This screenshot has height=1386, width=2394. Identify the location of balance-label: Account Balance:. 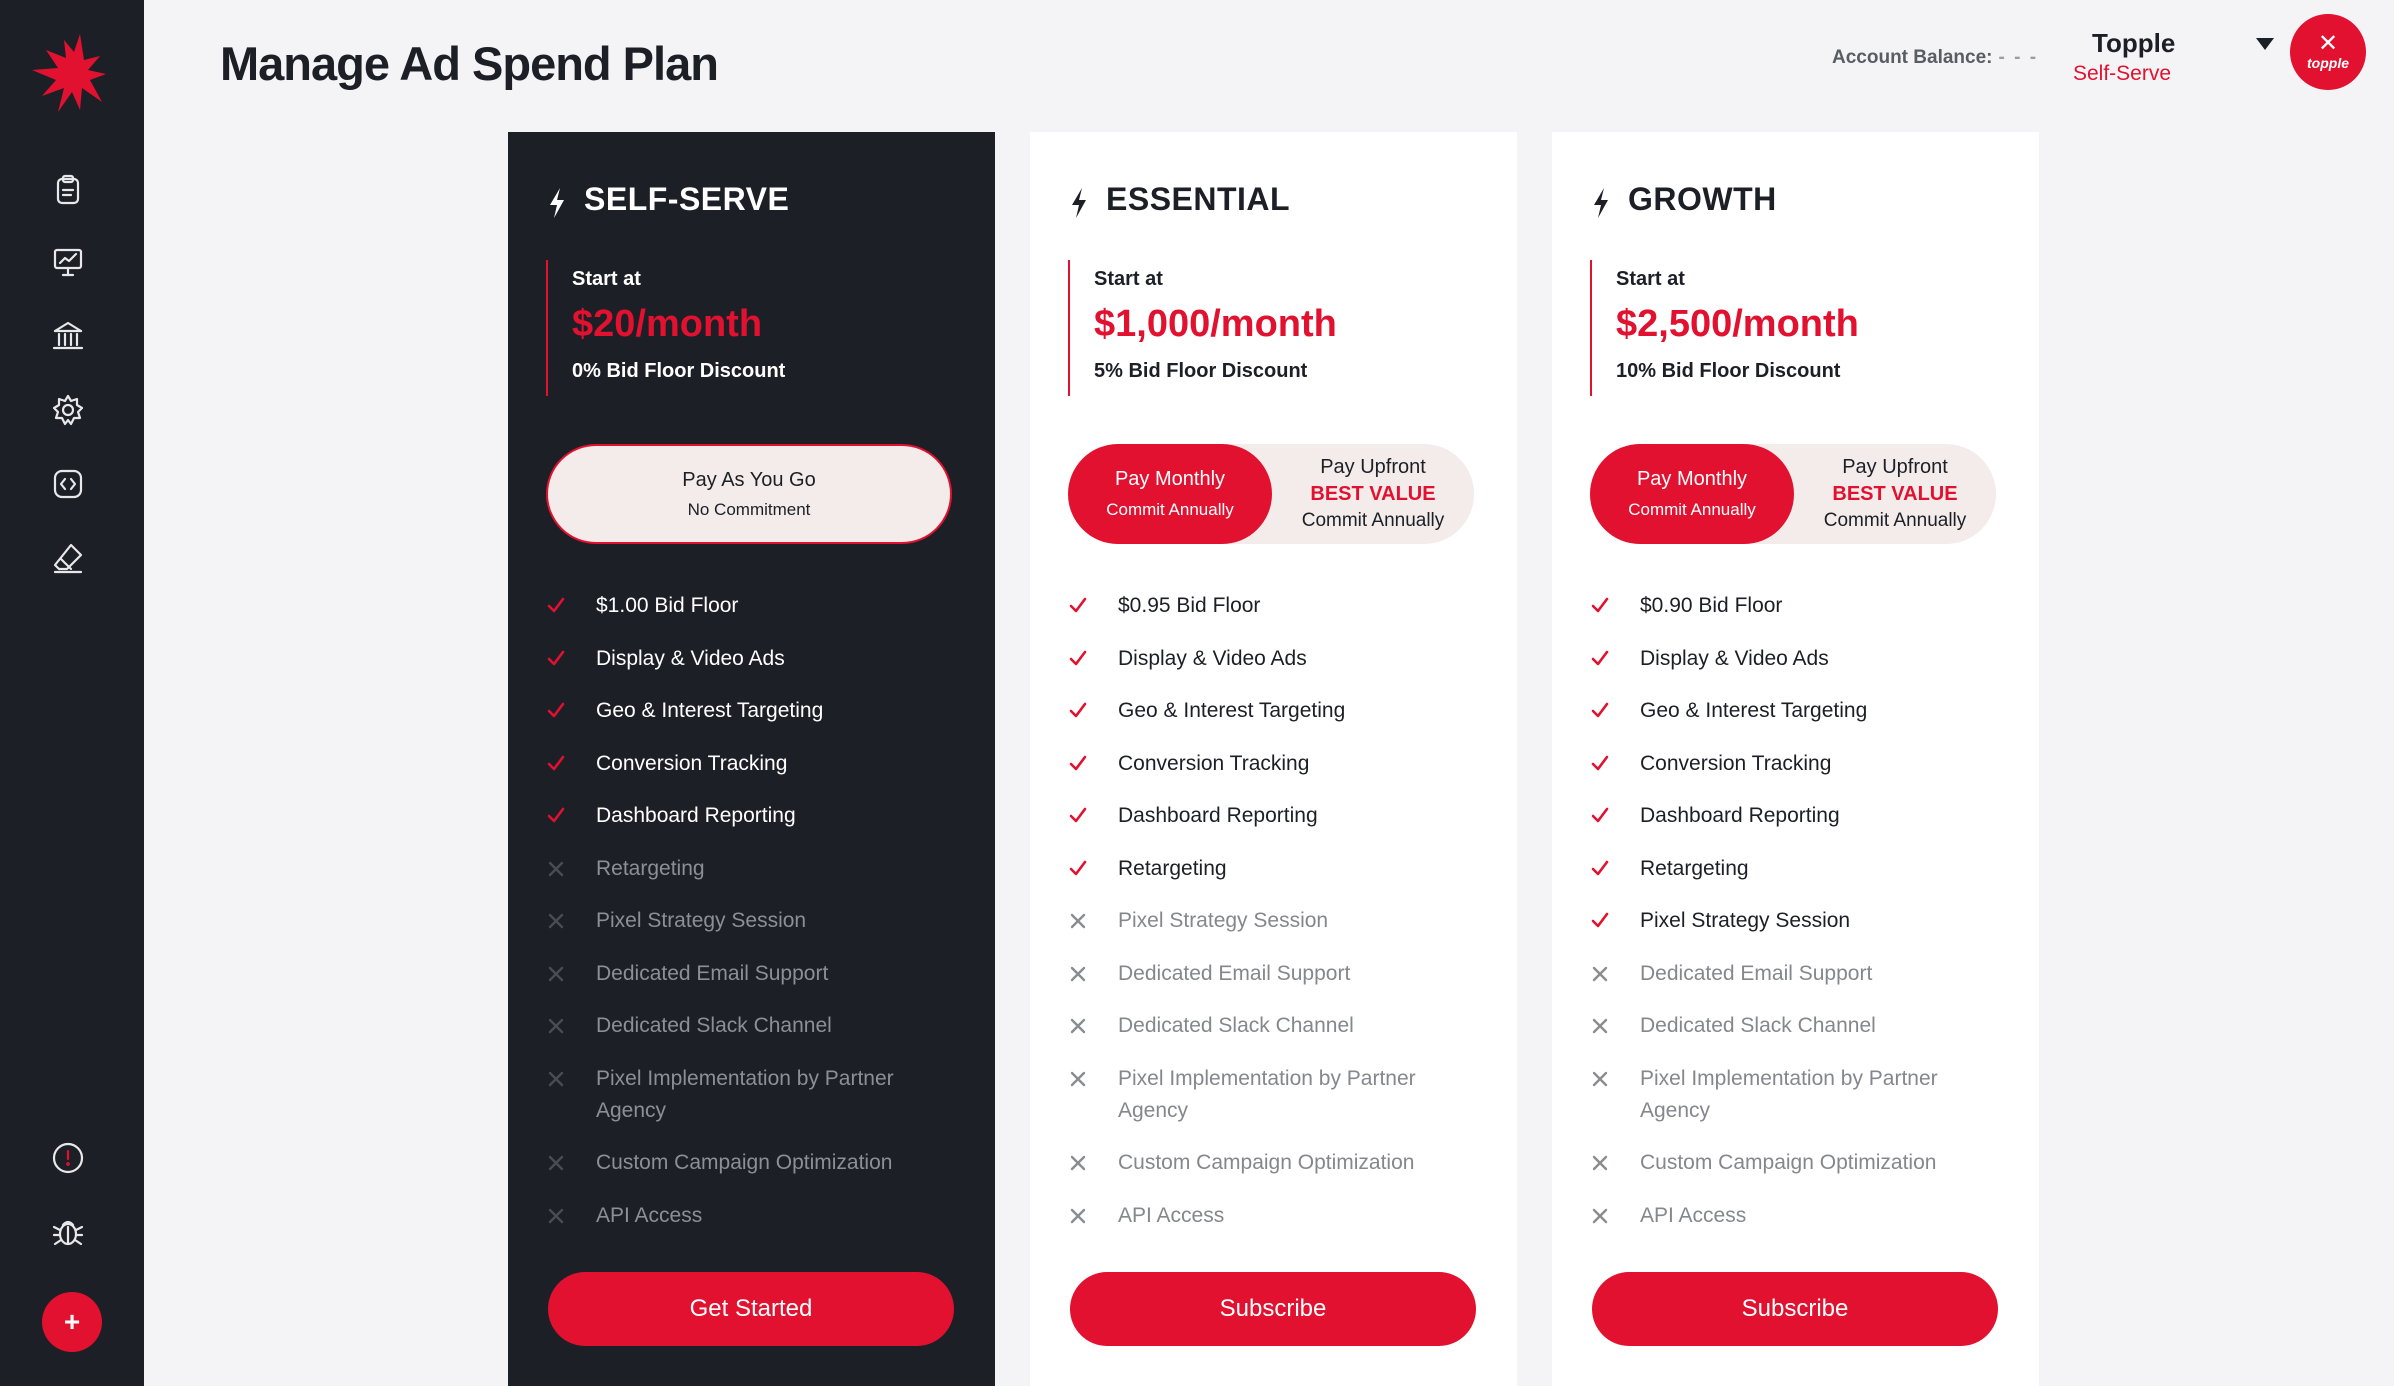
(1912, 57).